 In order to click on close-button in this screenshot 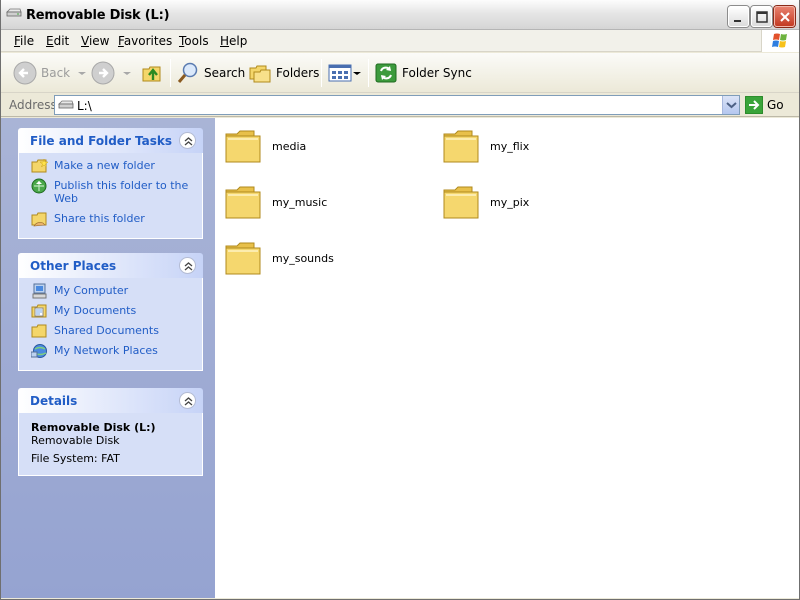, I will do `click(784, 16)`.